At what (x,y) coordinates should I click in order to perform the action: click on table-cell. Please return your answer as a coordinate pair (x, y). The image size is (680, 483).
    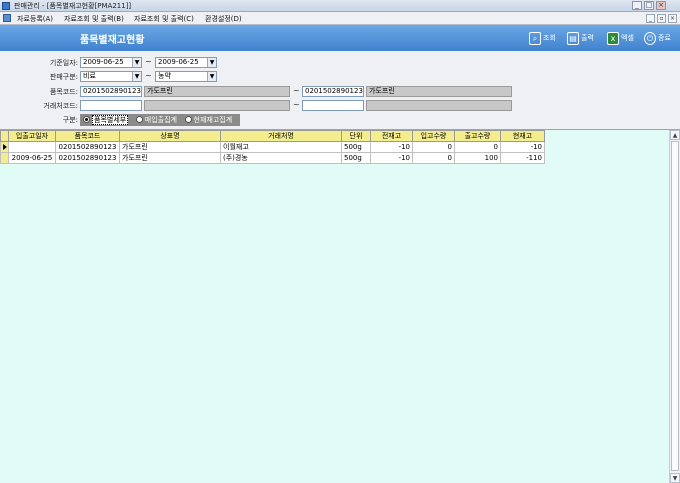
    Looking at the image, I should click on (32, 147).